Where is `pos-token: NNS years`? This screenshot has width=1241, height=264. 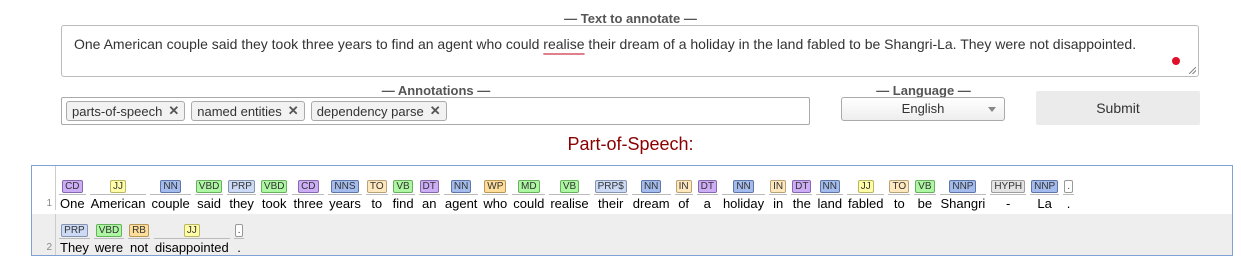
pos-token: NNS years is located at coordinates (345, 188).